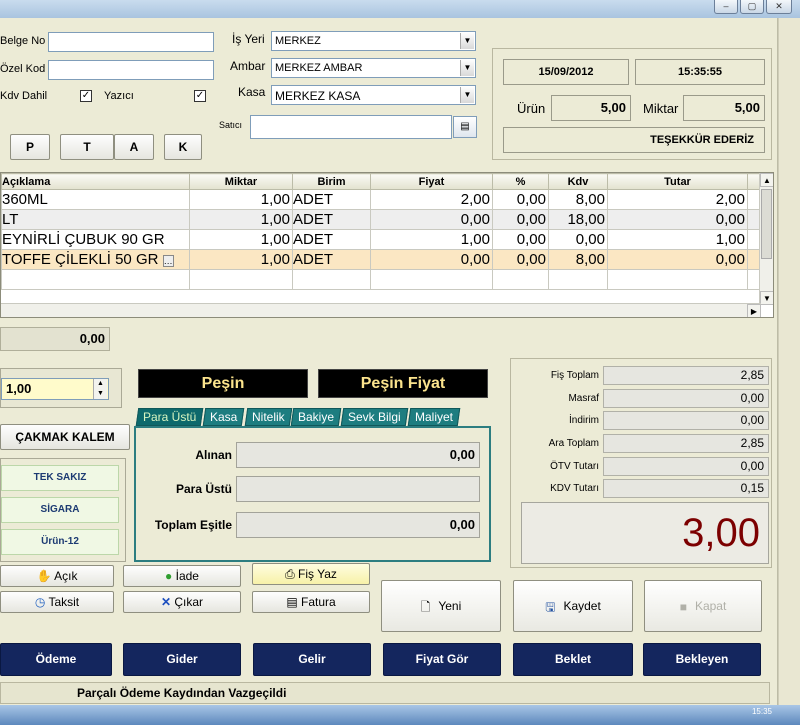  I want to click on kdv-dahil-checkbox: ✓, so click(86, 96).